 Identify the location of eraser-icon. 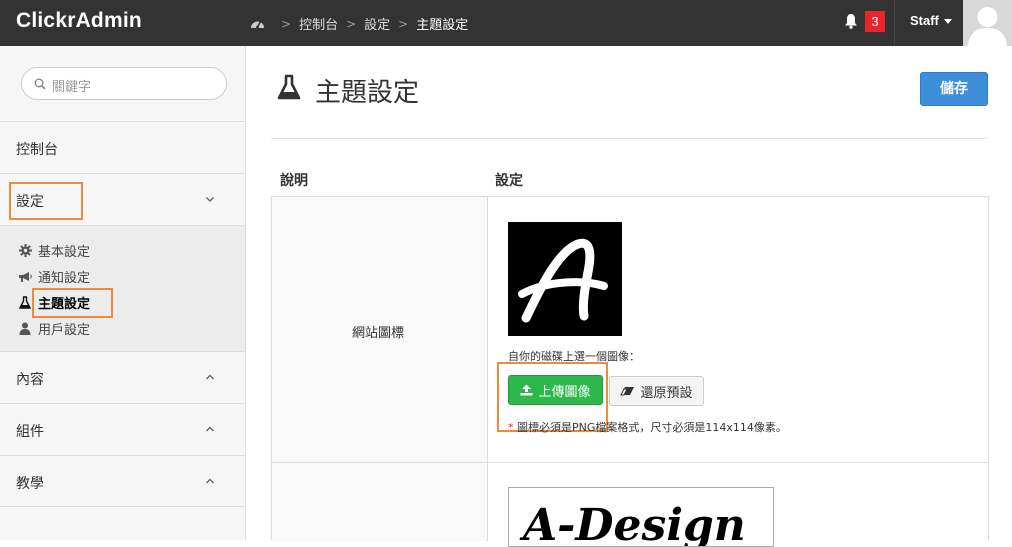
(627, 391).